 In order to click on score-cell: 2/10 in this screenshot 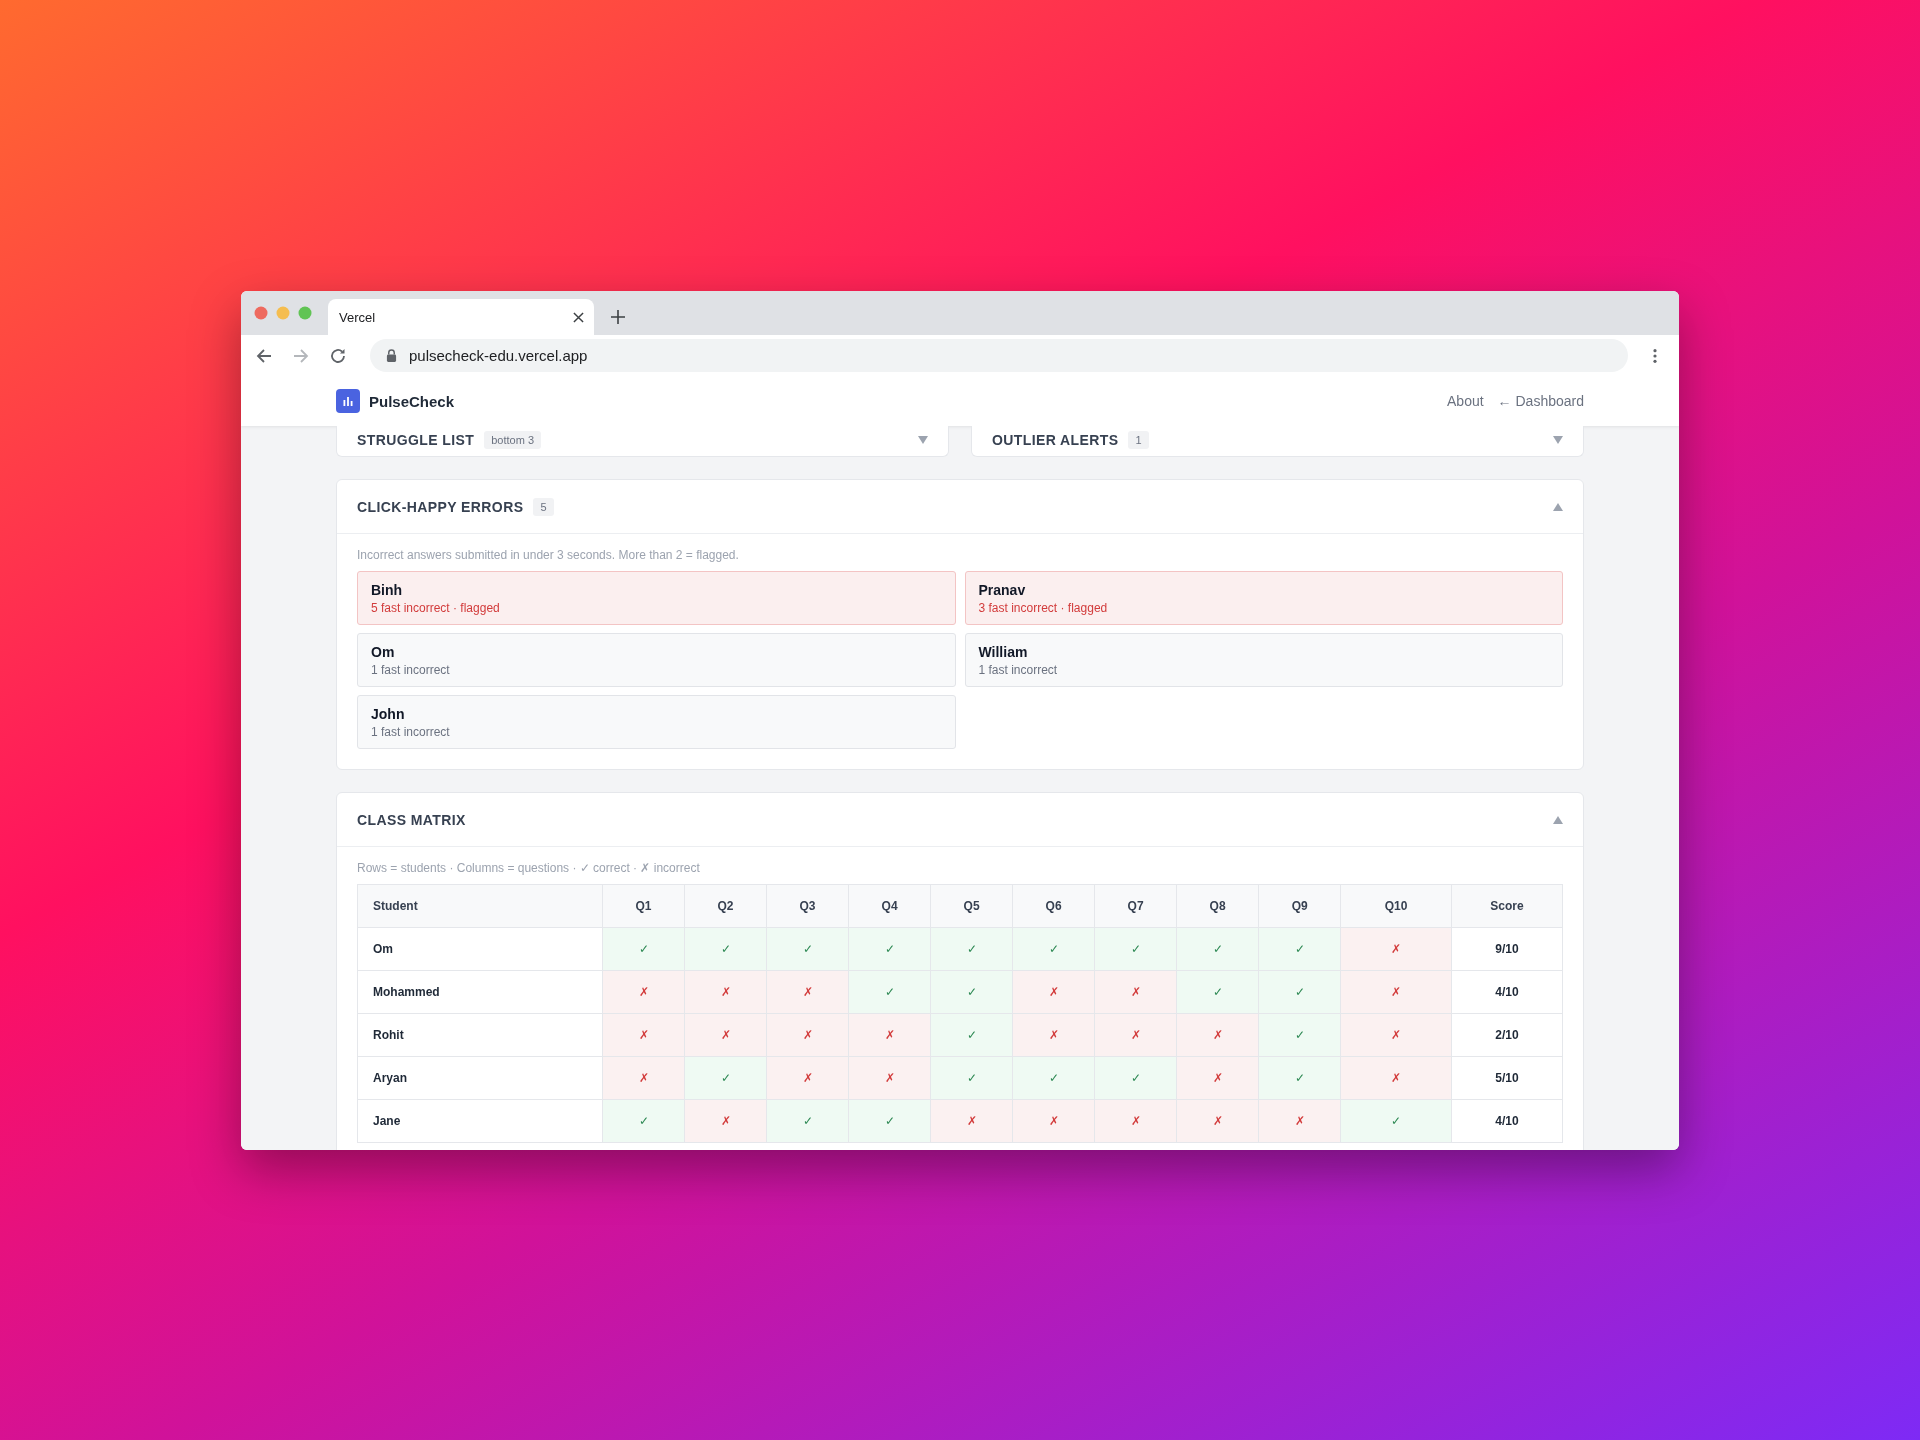, I will do `click(1507, 1035)`.